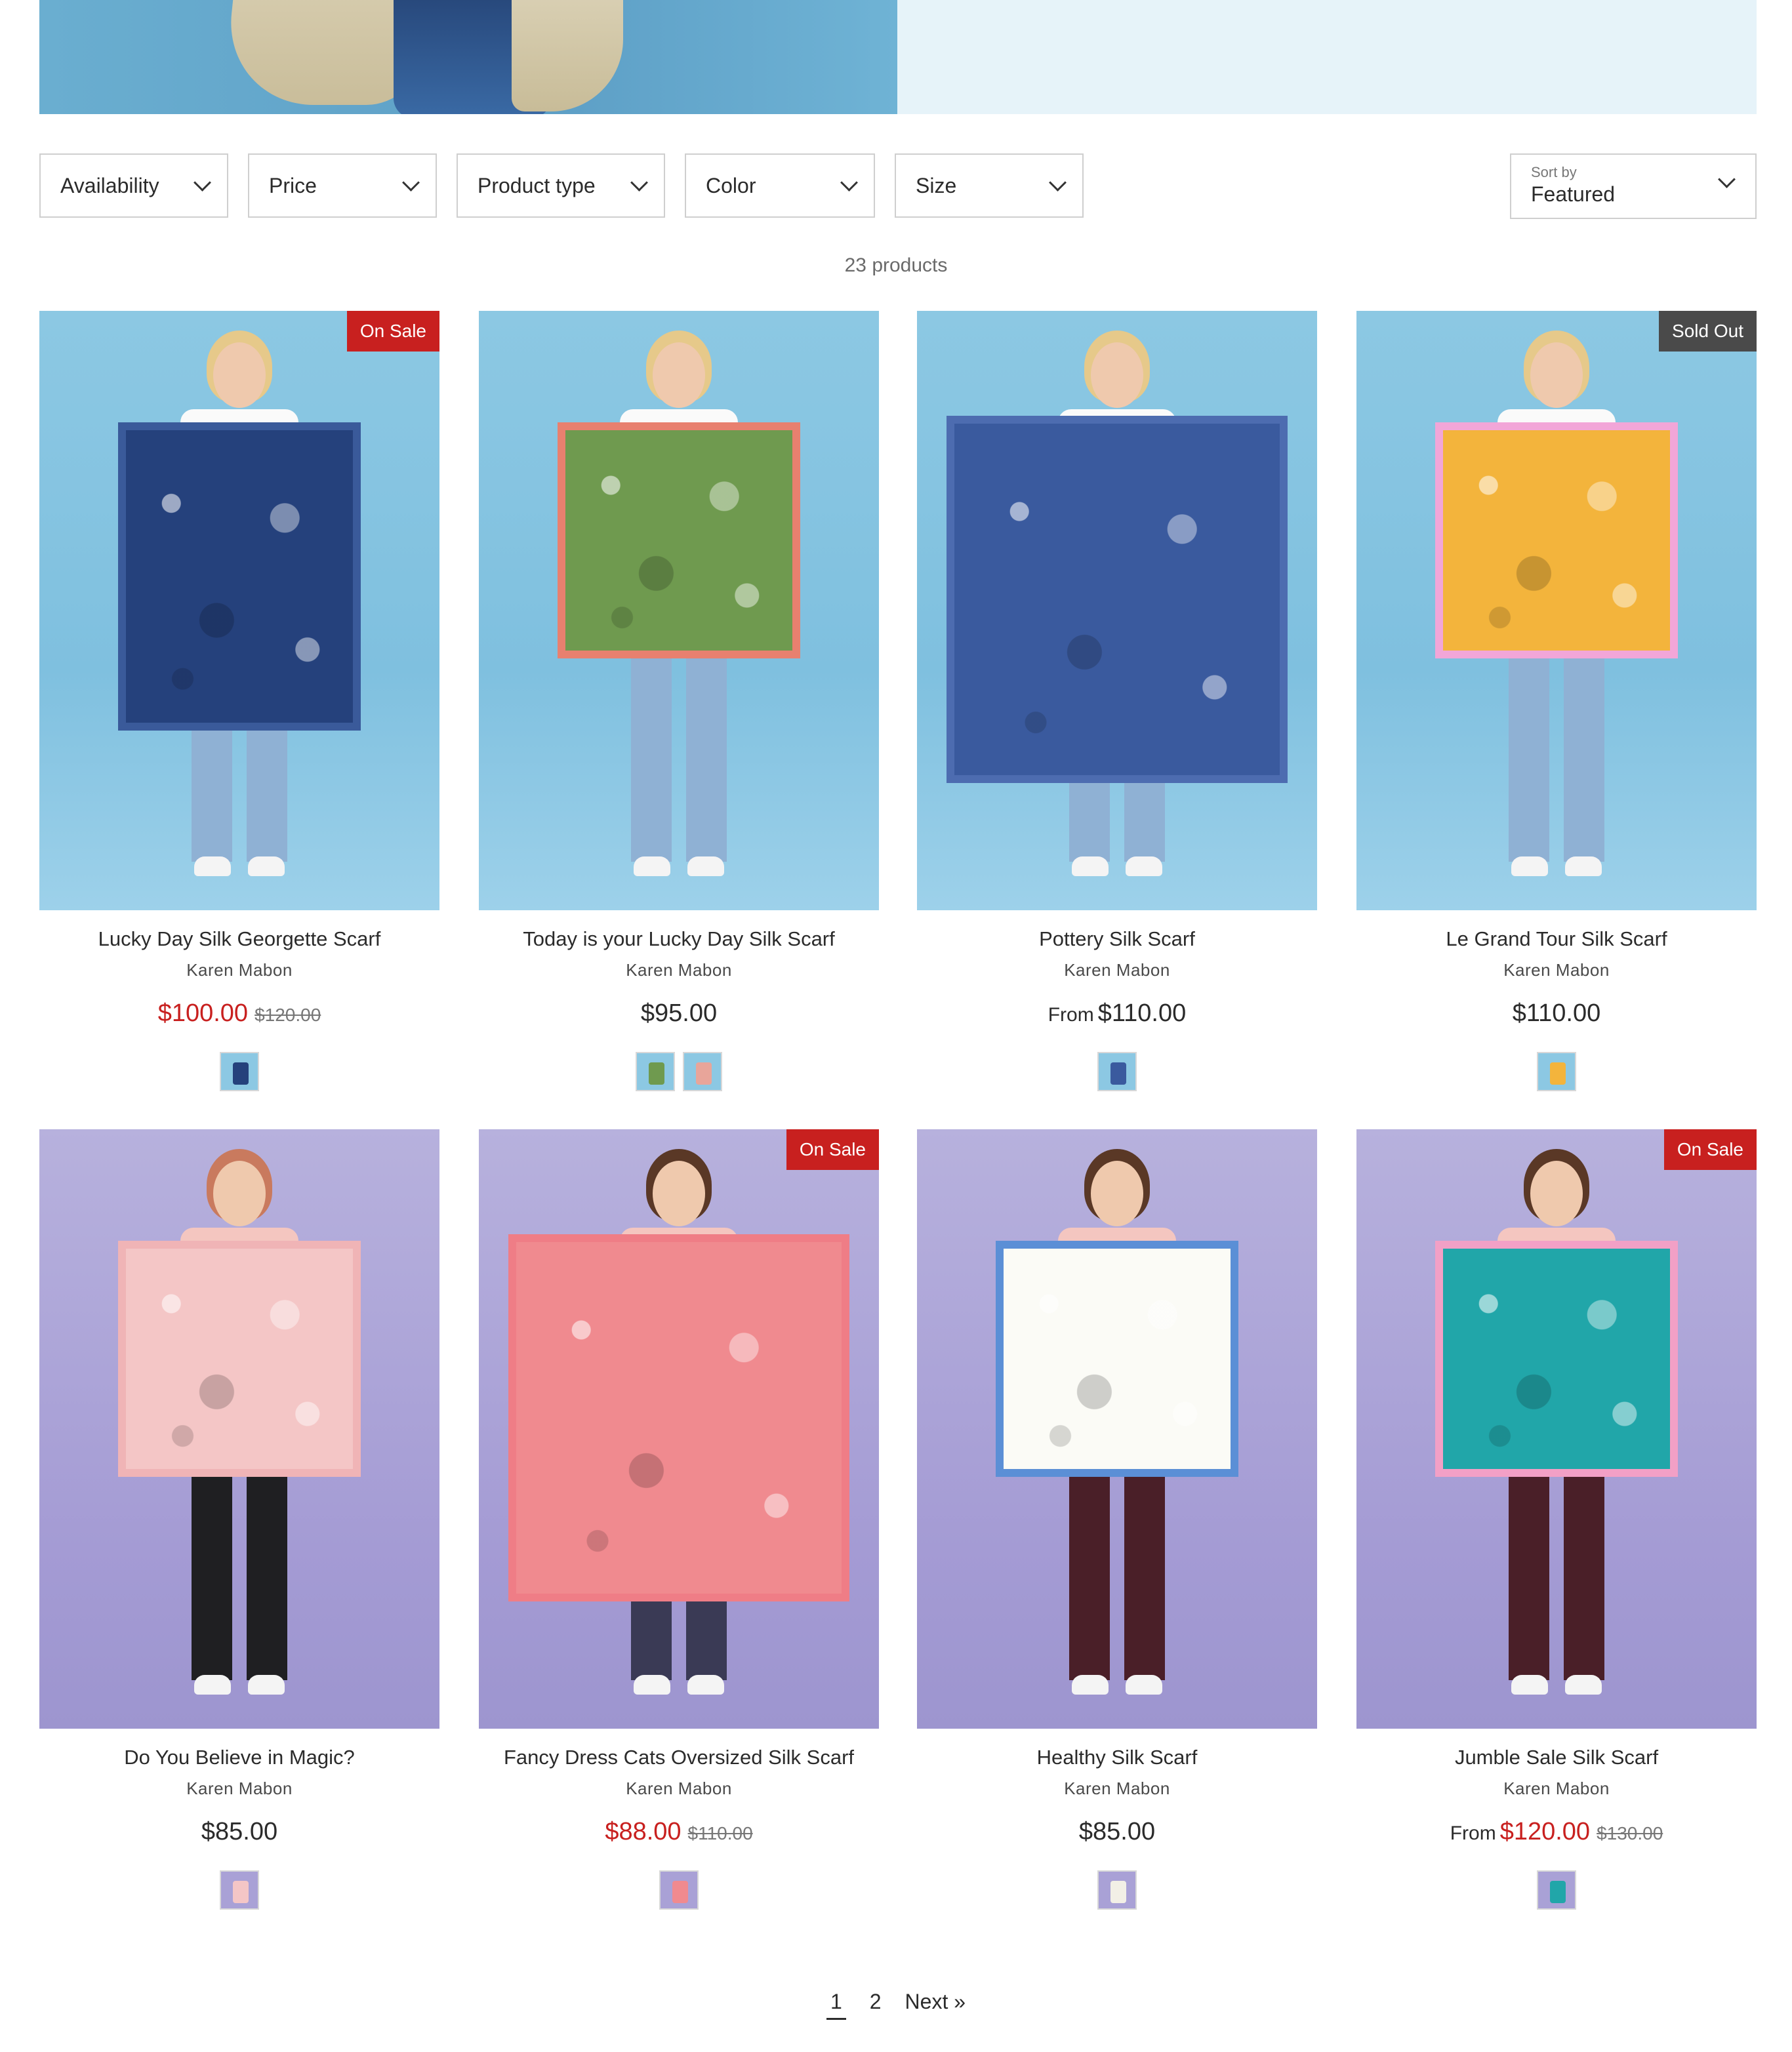  I want to click on product-title: Fancy Dress Cats Oversized Silk Scarf, so click(679, 1758).